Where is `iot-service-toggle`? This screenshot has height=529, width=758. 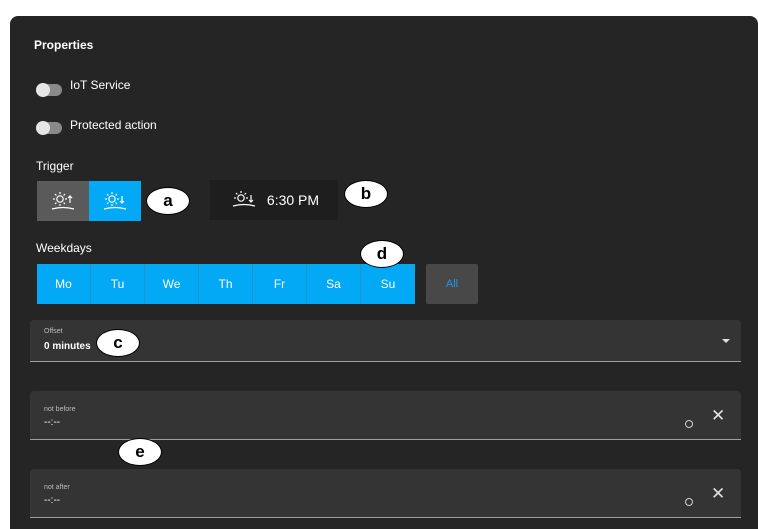 iot-service-toggle is located at coordinates (49, 90).